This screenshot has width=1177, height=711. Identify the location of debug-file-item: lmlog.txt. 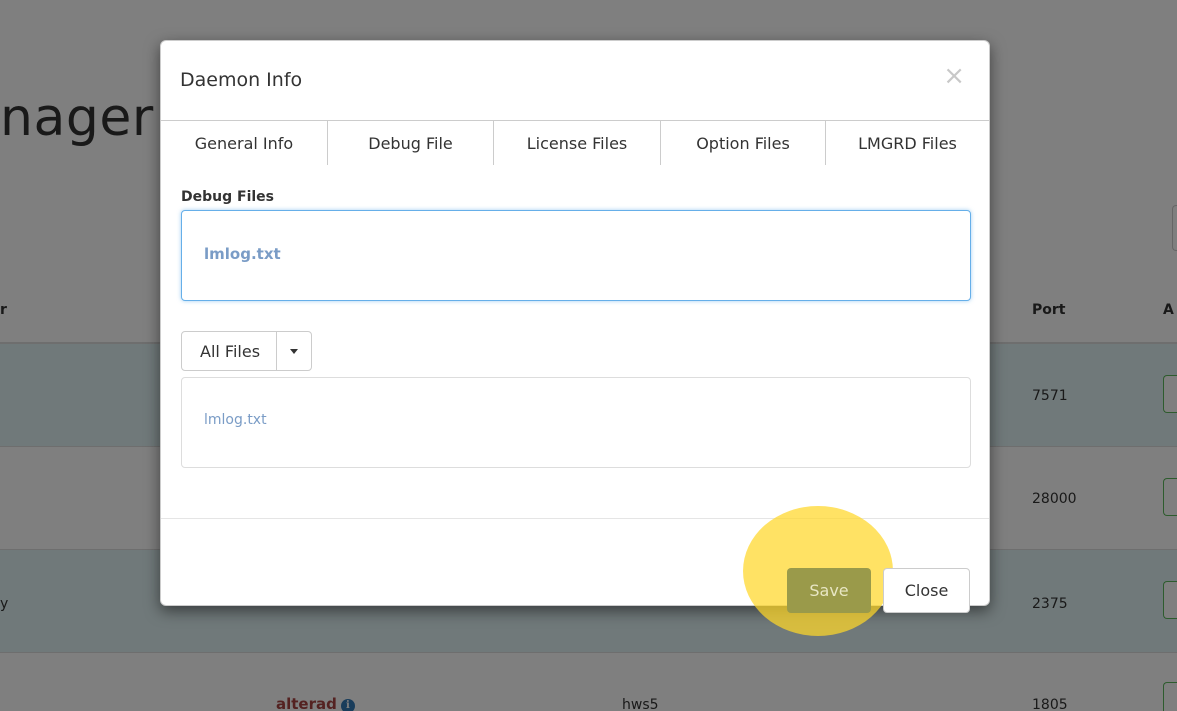
(242, 254).